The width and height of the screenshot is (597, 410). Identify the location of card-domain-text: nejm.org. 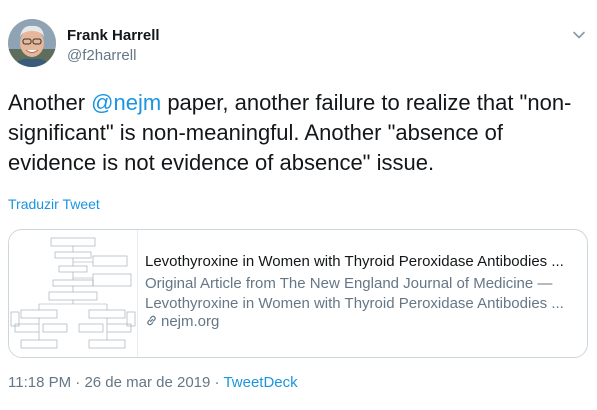
(190, 321).